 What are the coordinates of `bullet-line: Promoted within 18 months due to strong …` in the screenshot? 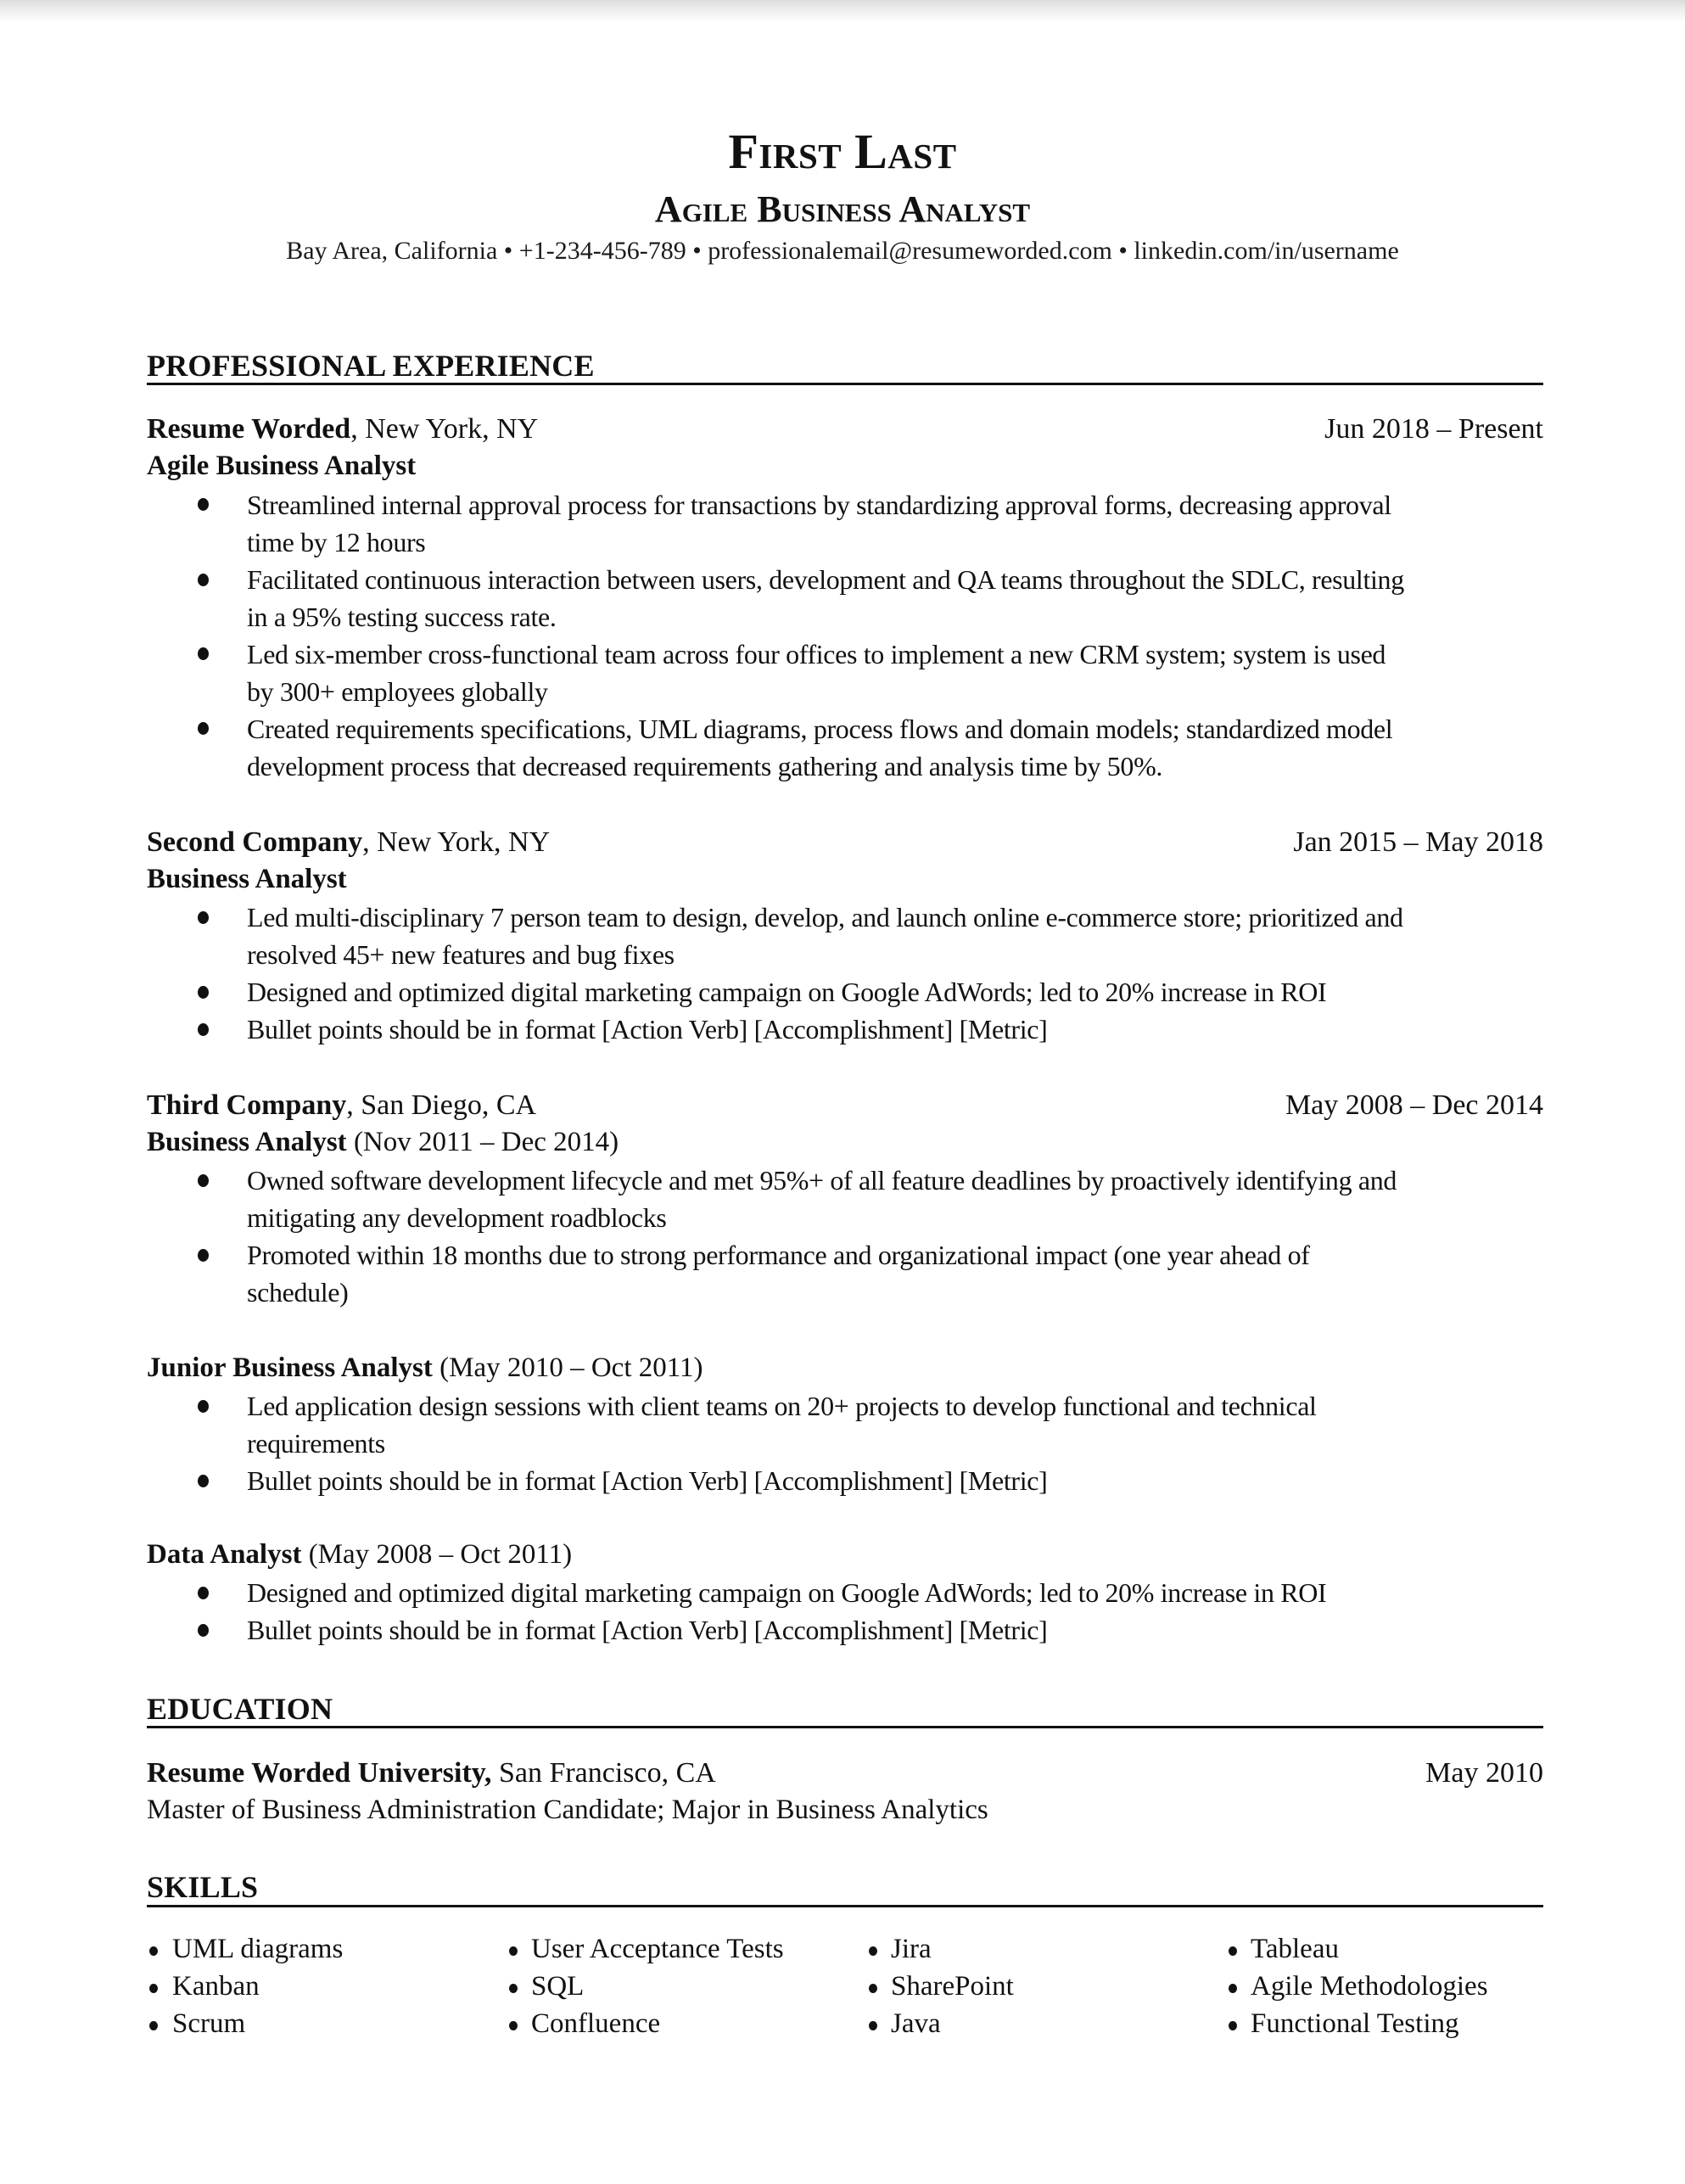 It's located at (778, 1255).